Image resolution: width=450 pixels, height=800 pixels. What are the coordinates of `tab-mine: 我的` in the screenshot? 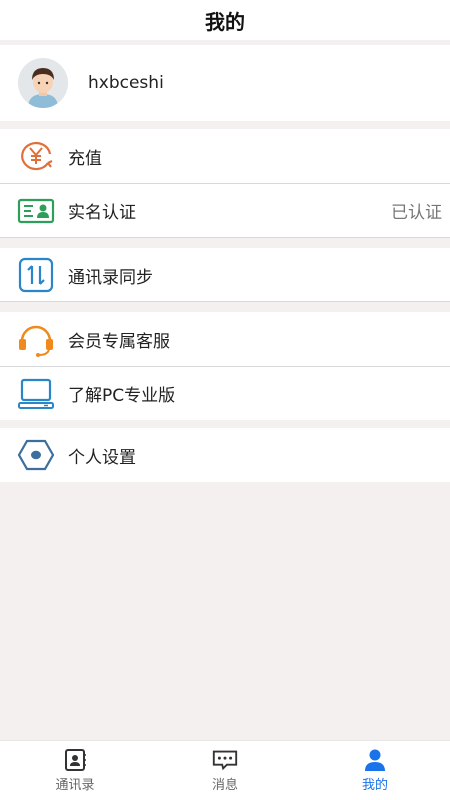 It's located at (375, 770).